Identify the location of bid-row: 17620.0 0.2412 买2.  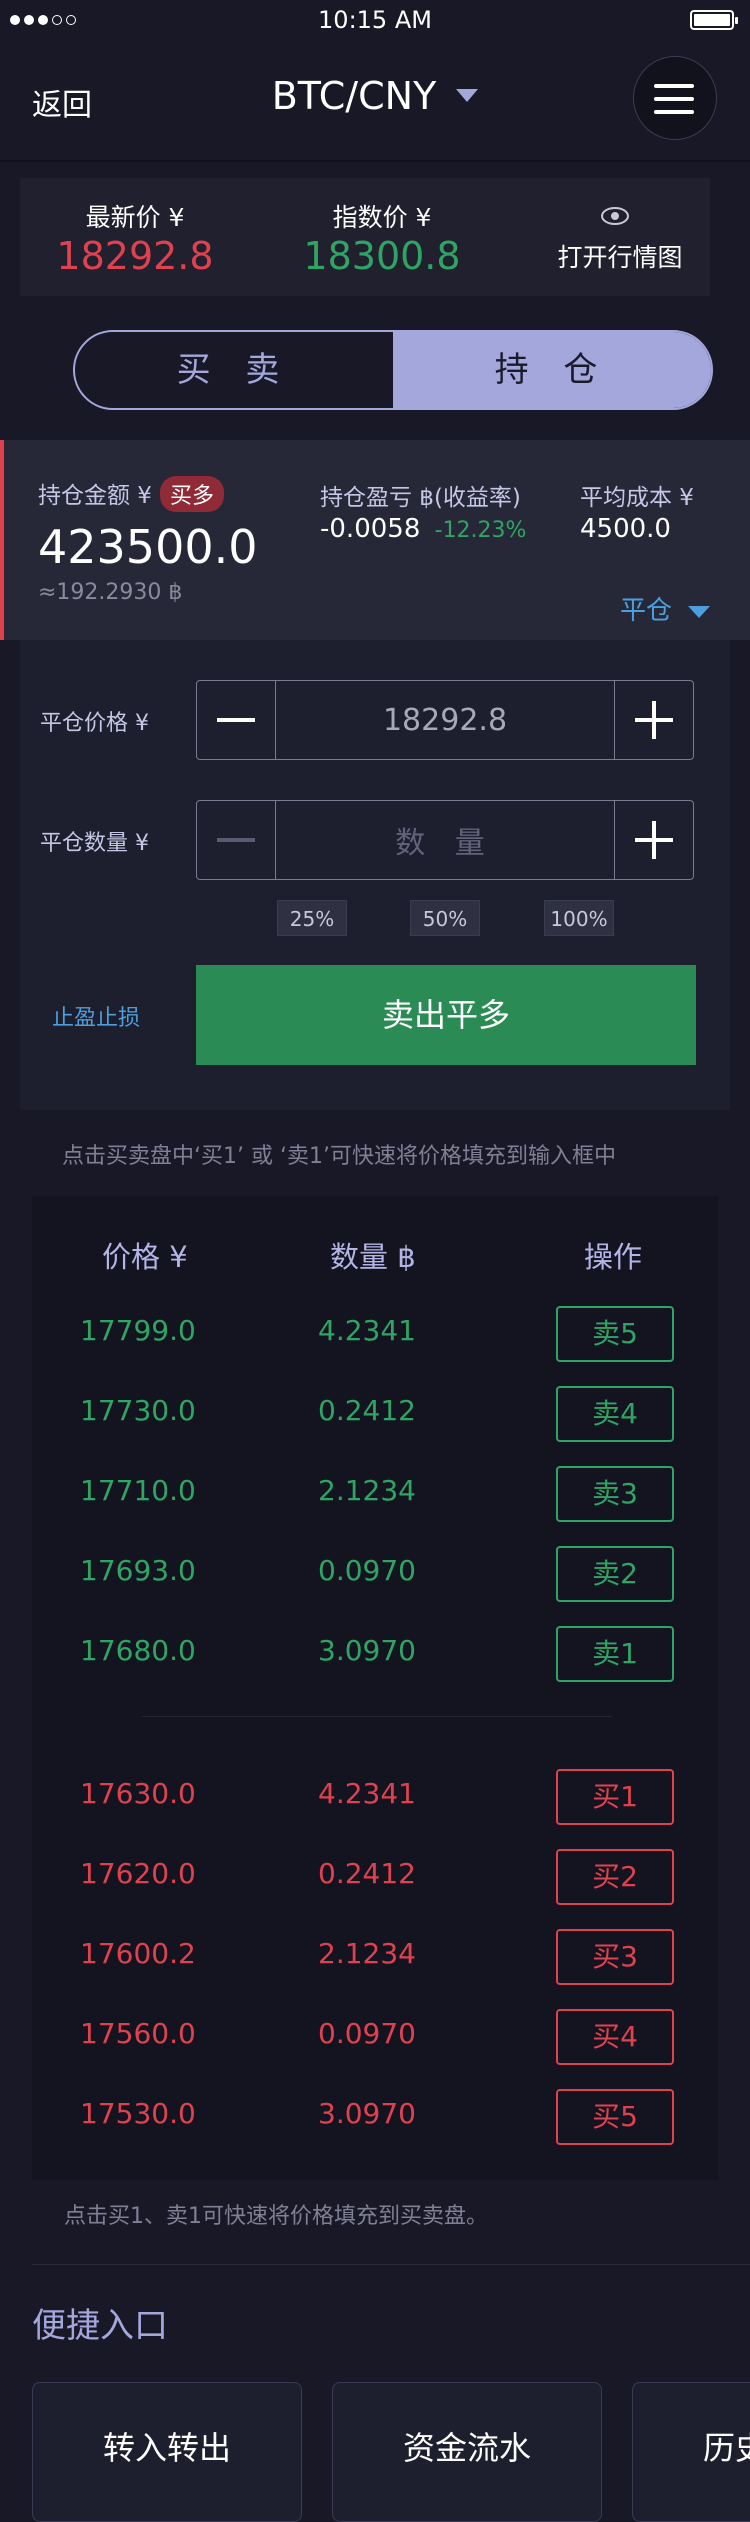
(375, 1875).